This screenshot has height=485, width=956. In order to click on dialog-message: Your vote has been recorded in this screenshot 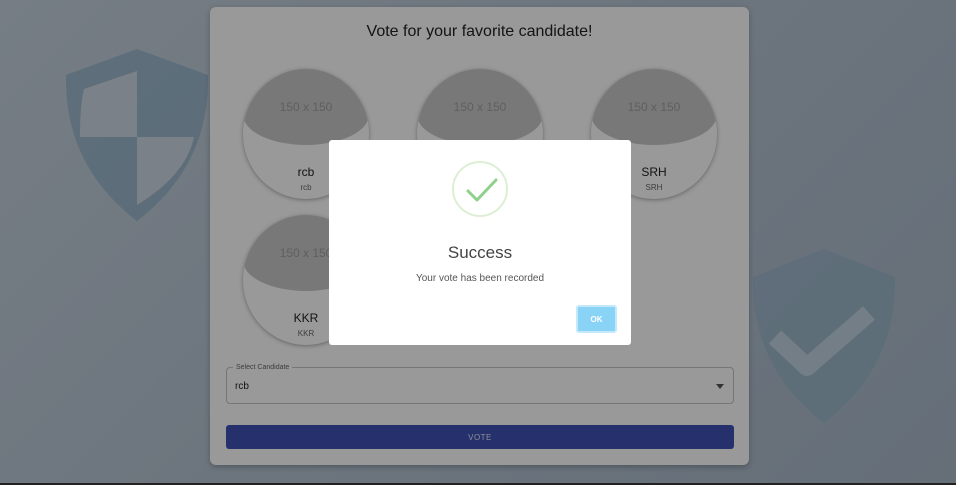, I will do `click(480, 278)`.